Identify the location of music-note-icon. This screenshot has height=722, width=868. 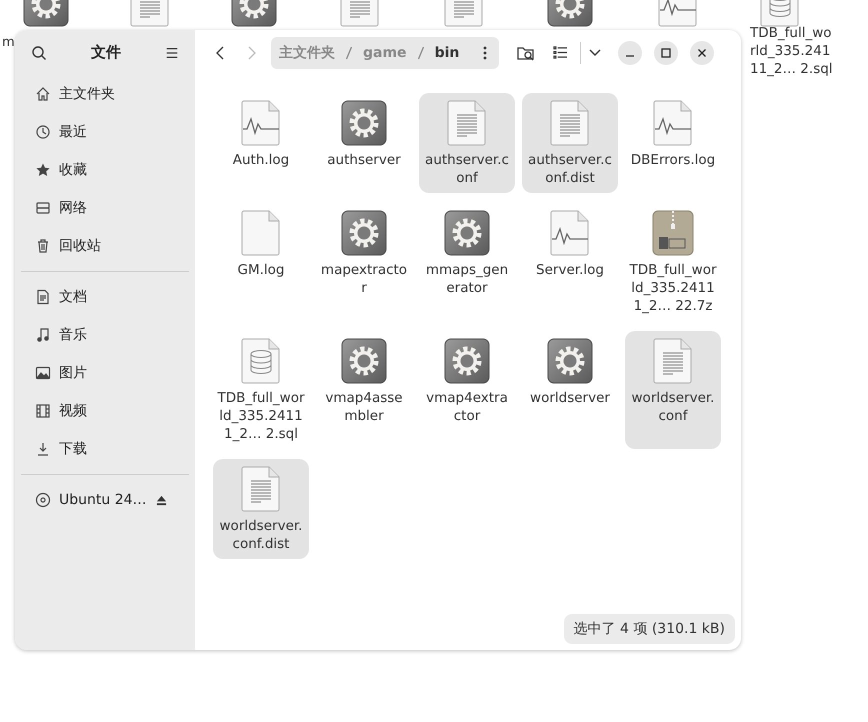
(43, 335).